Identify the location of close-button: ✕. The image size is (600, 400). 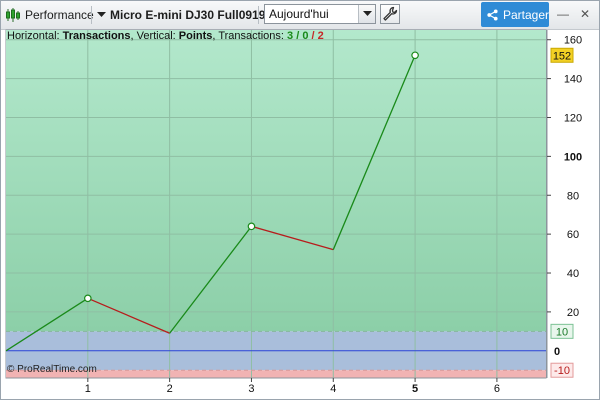
(585, 14).